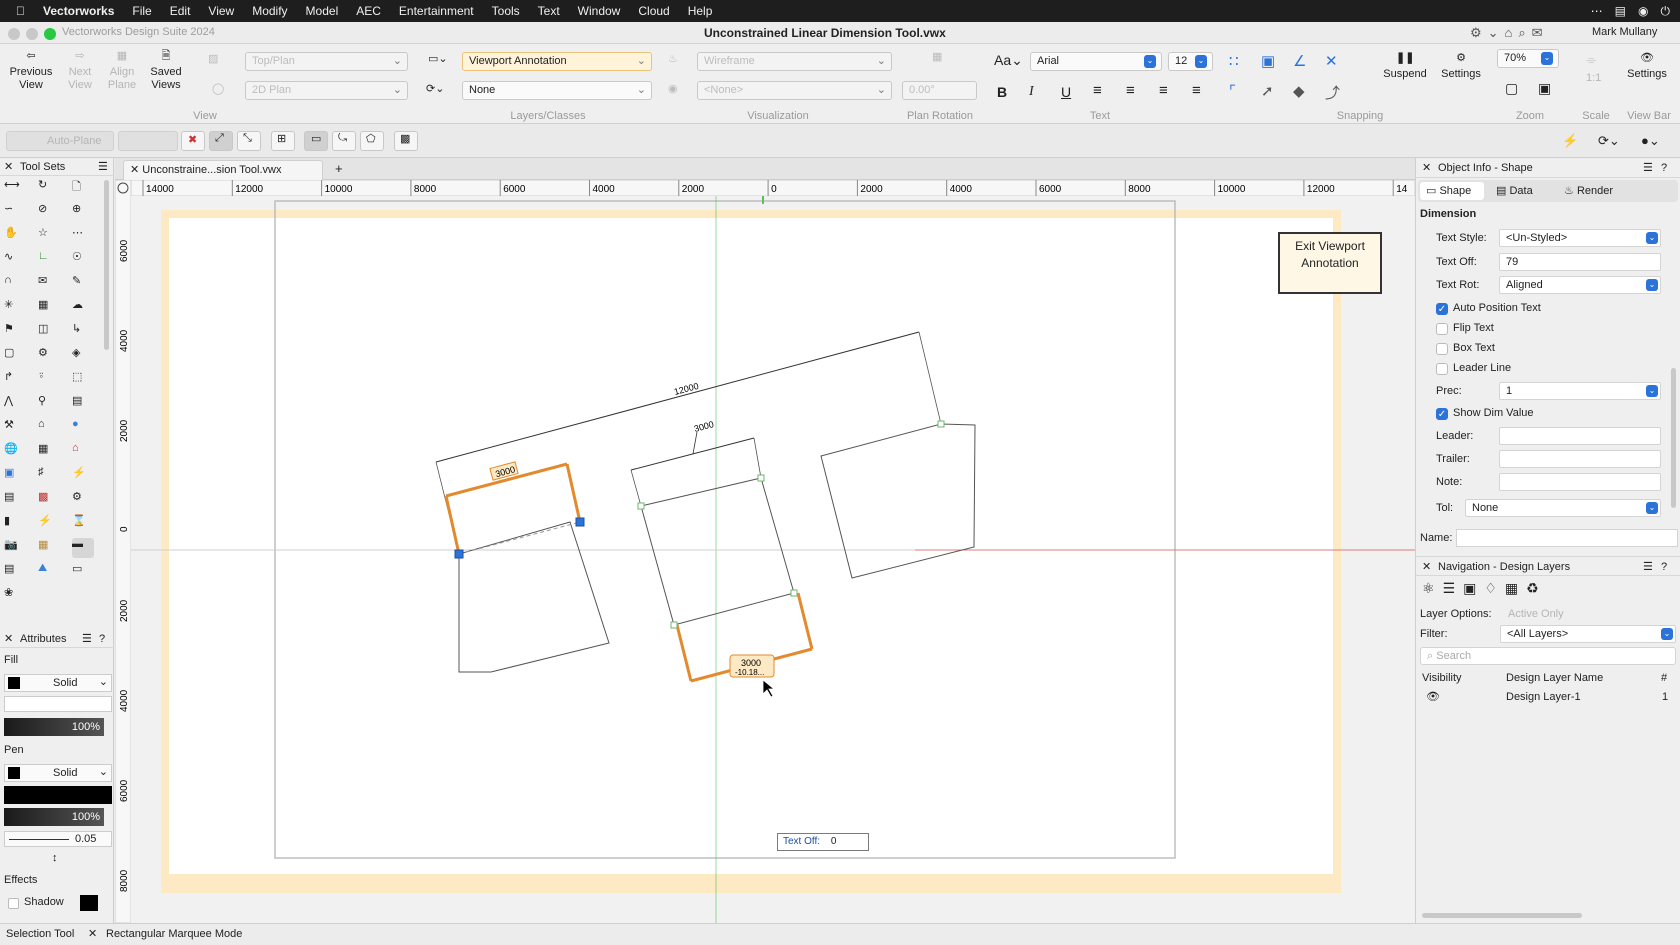 The width and height of the screenshot is (1680, 945). I want to click on flyover-icon: ⟳⌄, so click(1609, 141).